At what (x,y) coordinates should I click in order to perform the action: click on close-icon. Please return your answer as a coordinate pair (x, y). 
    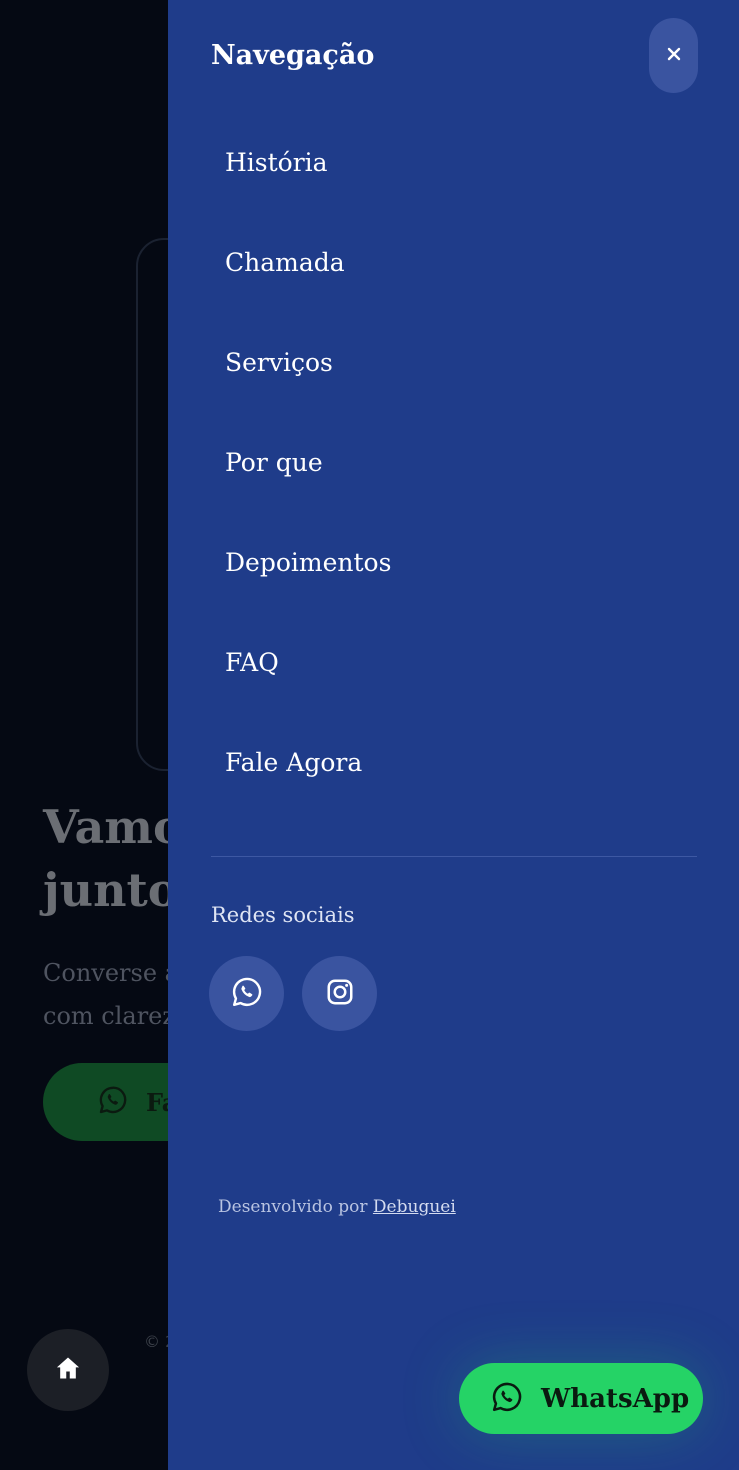
    Looking at the image, I should click on (674, 56).